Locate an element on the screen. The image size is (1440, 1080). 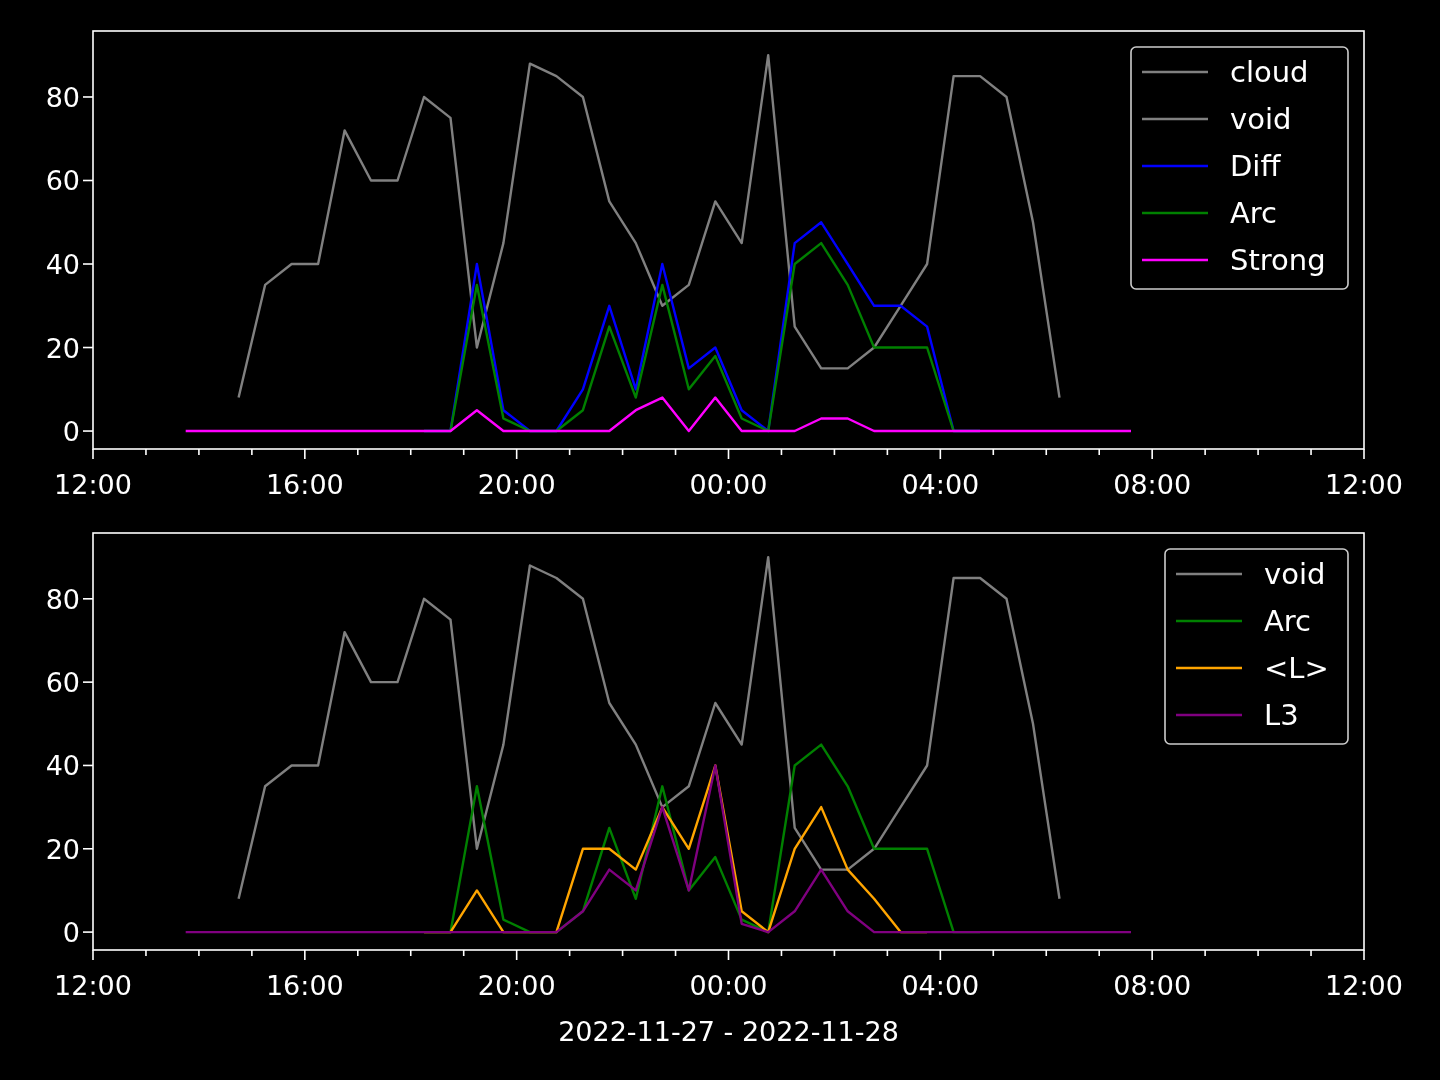
legend-label: Strong is located at coordinates (1278, 260).